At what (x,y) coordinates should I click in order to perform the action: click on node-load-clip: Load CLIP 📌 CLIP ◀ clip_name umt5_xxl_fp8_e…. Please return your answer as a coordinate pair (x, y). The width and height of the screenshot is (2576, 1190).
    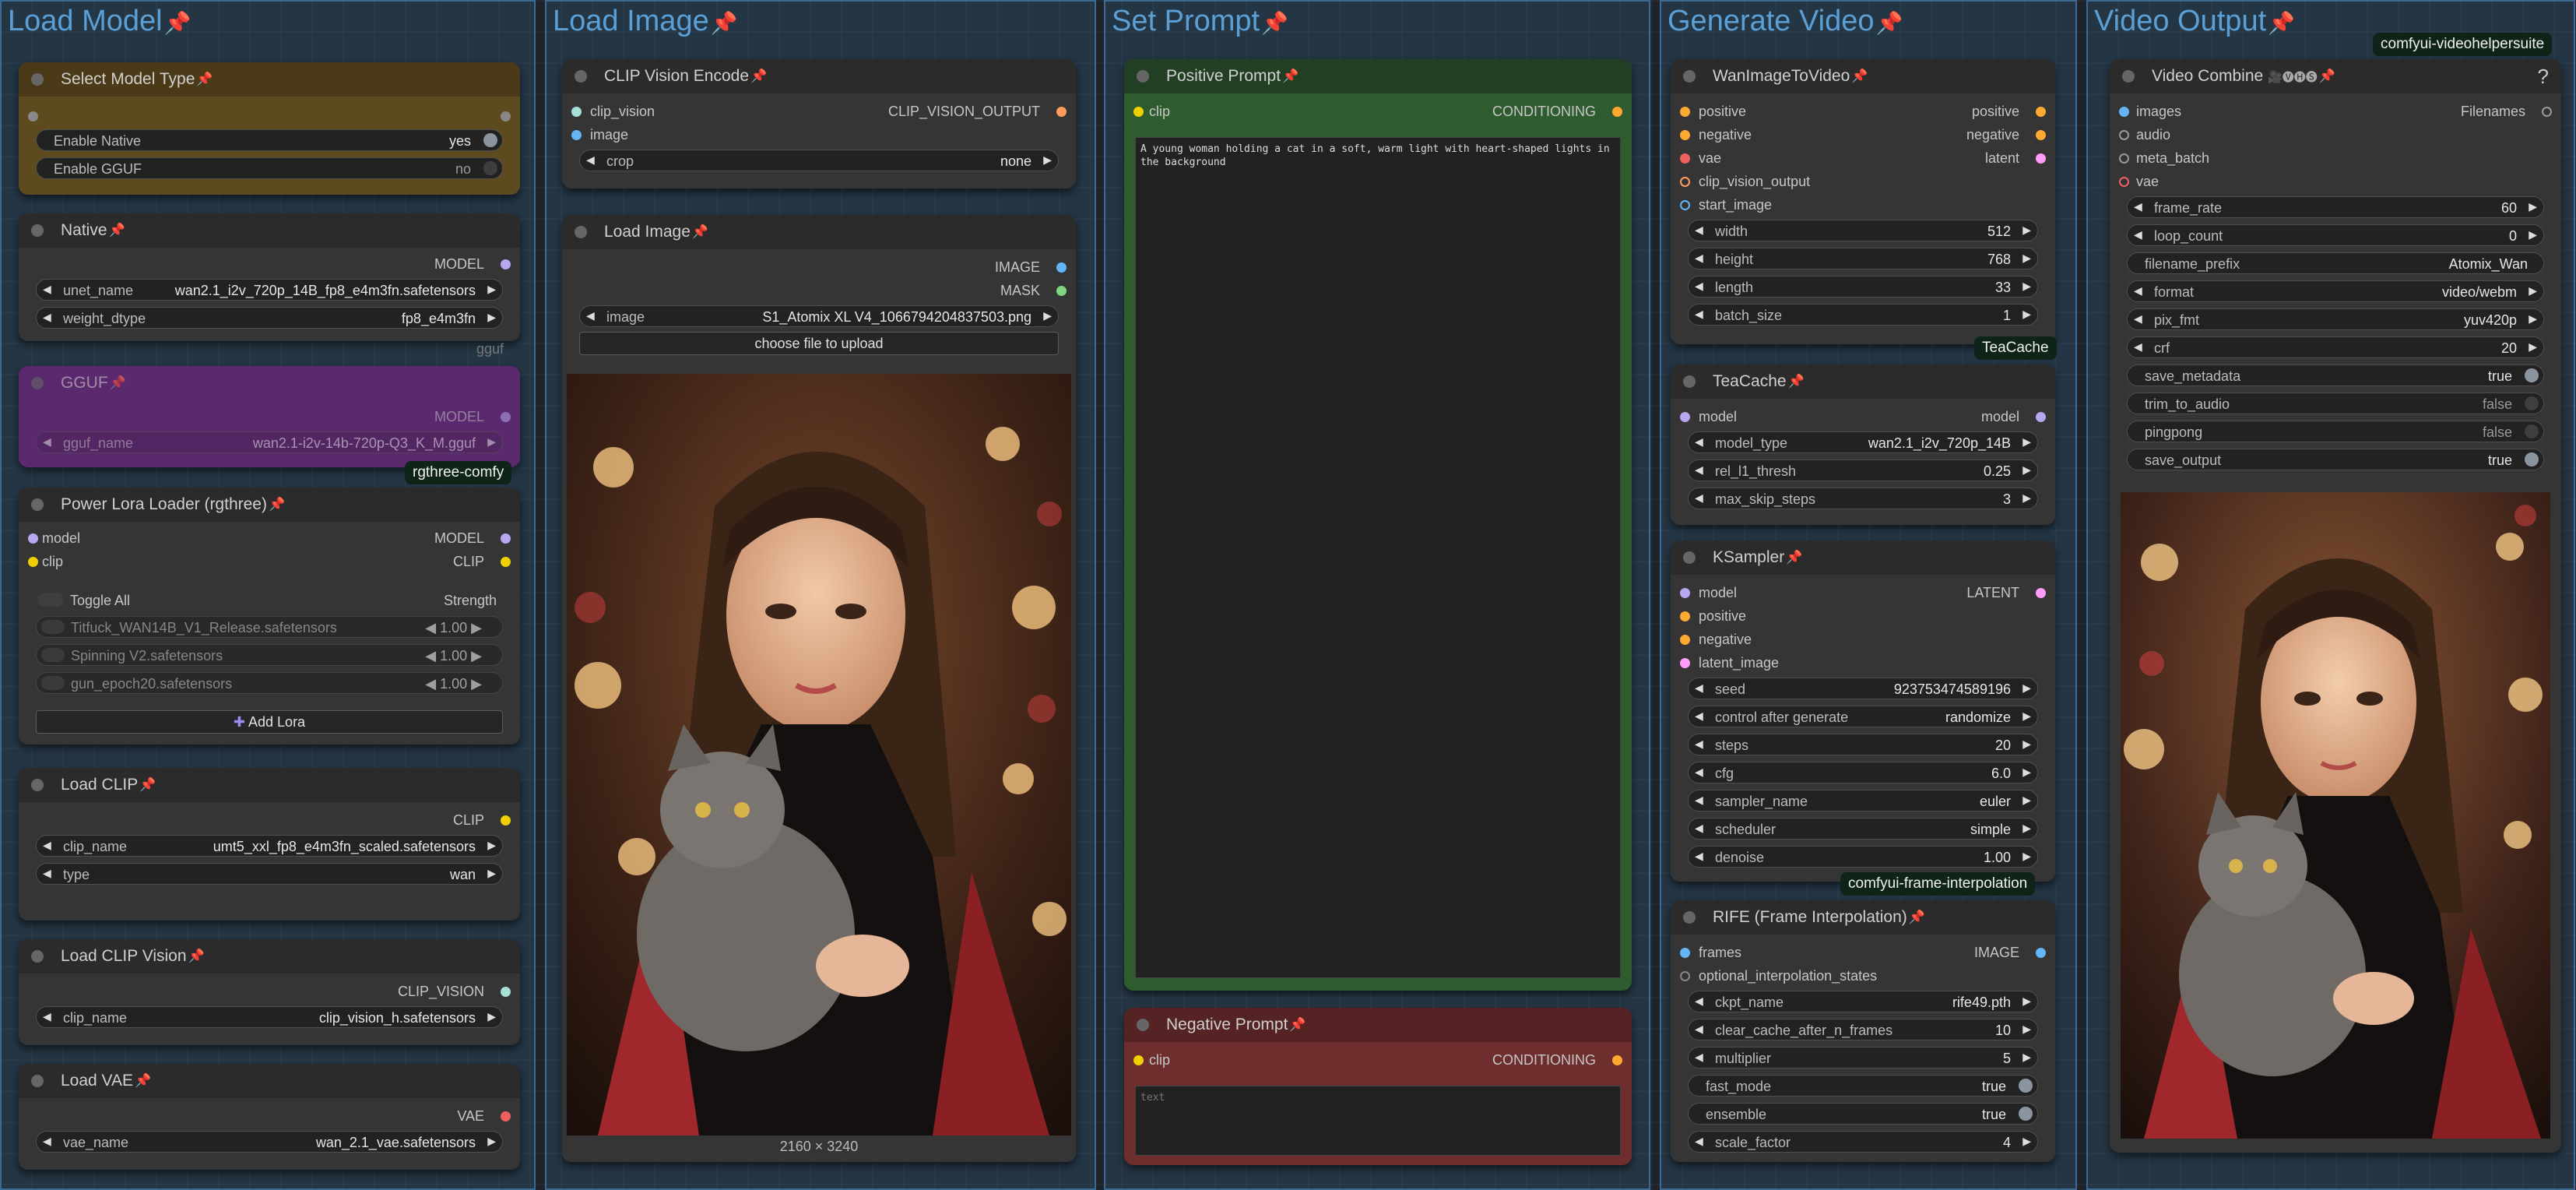
    Looking at the image, I should click on (269, 844).